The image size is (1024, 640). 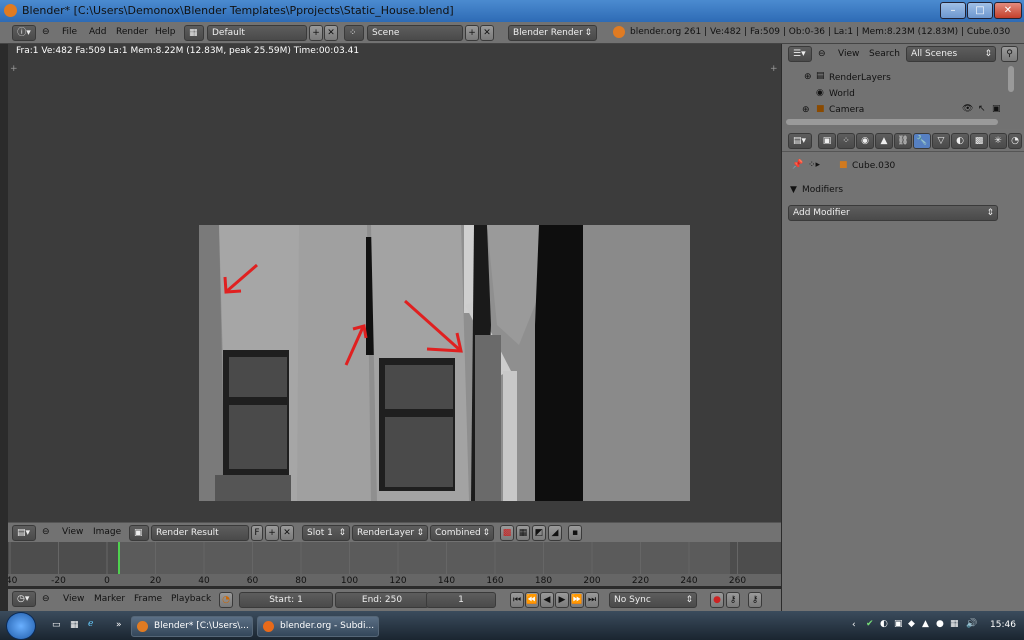 What do you see at coordinates (884, 141) in the screenshot?
I see `object-tab-icon: ▲` at bounding box center [884, 141].